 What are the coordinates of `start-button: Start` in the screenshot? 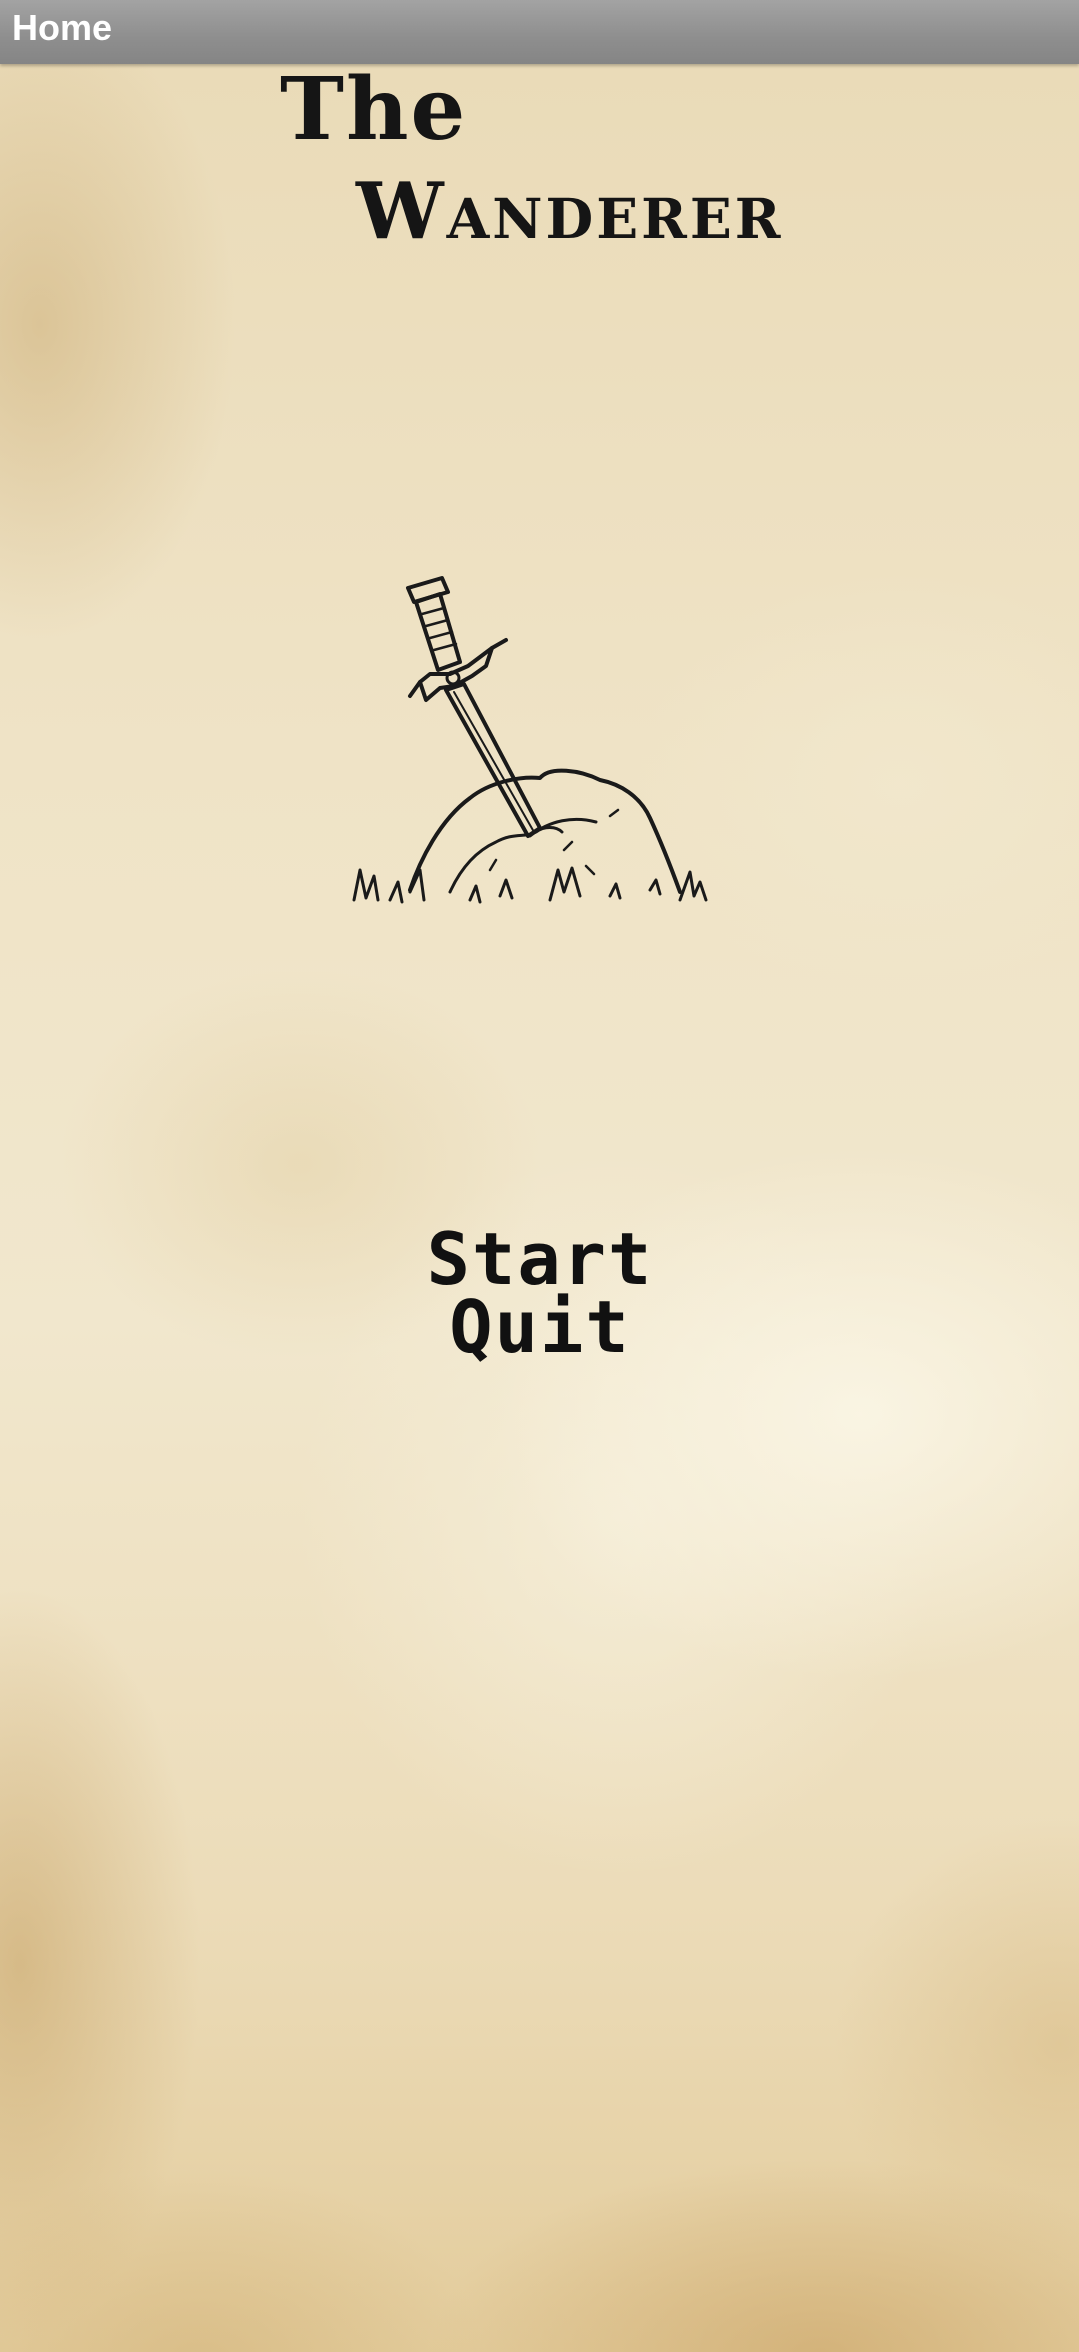 It's located at (540, 1259).